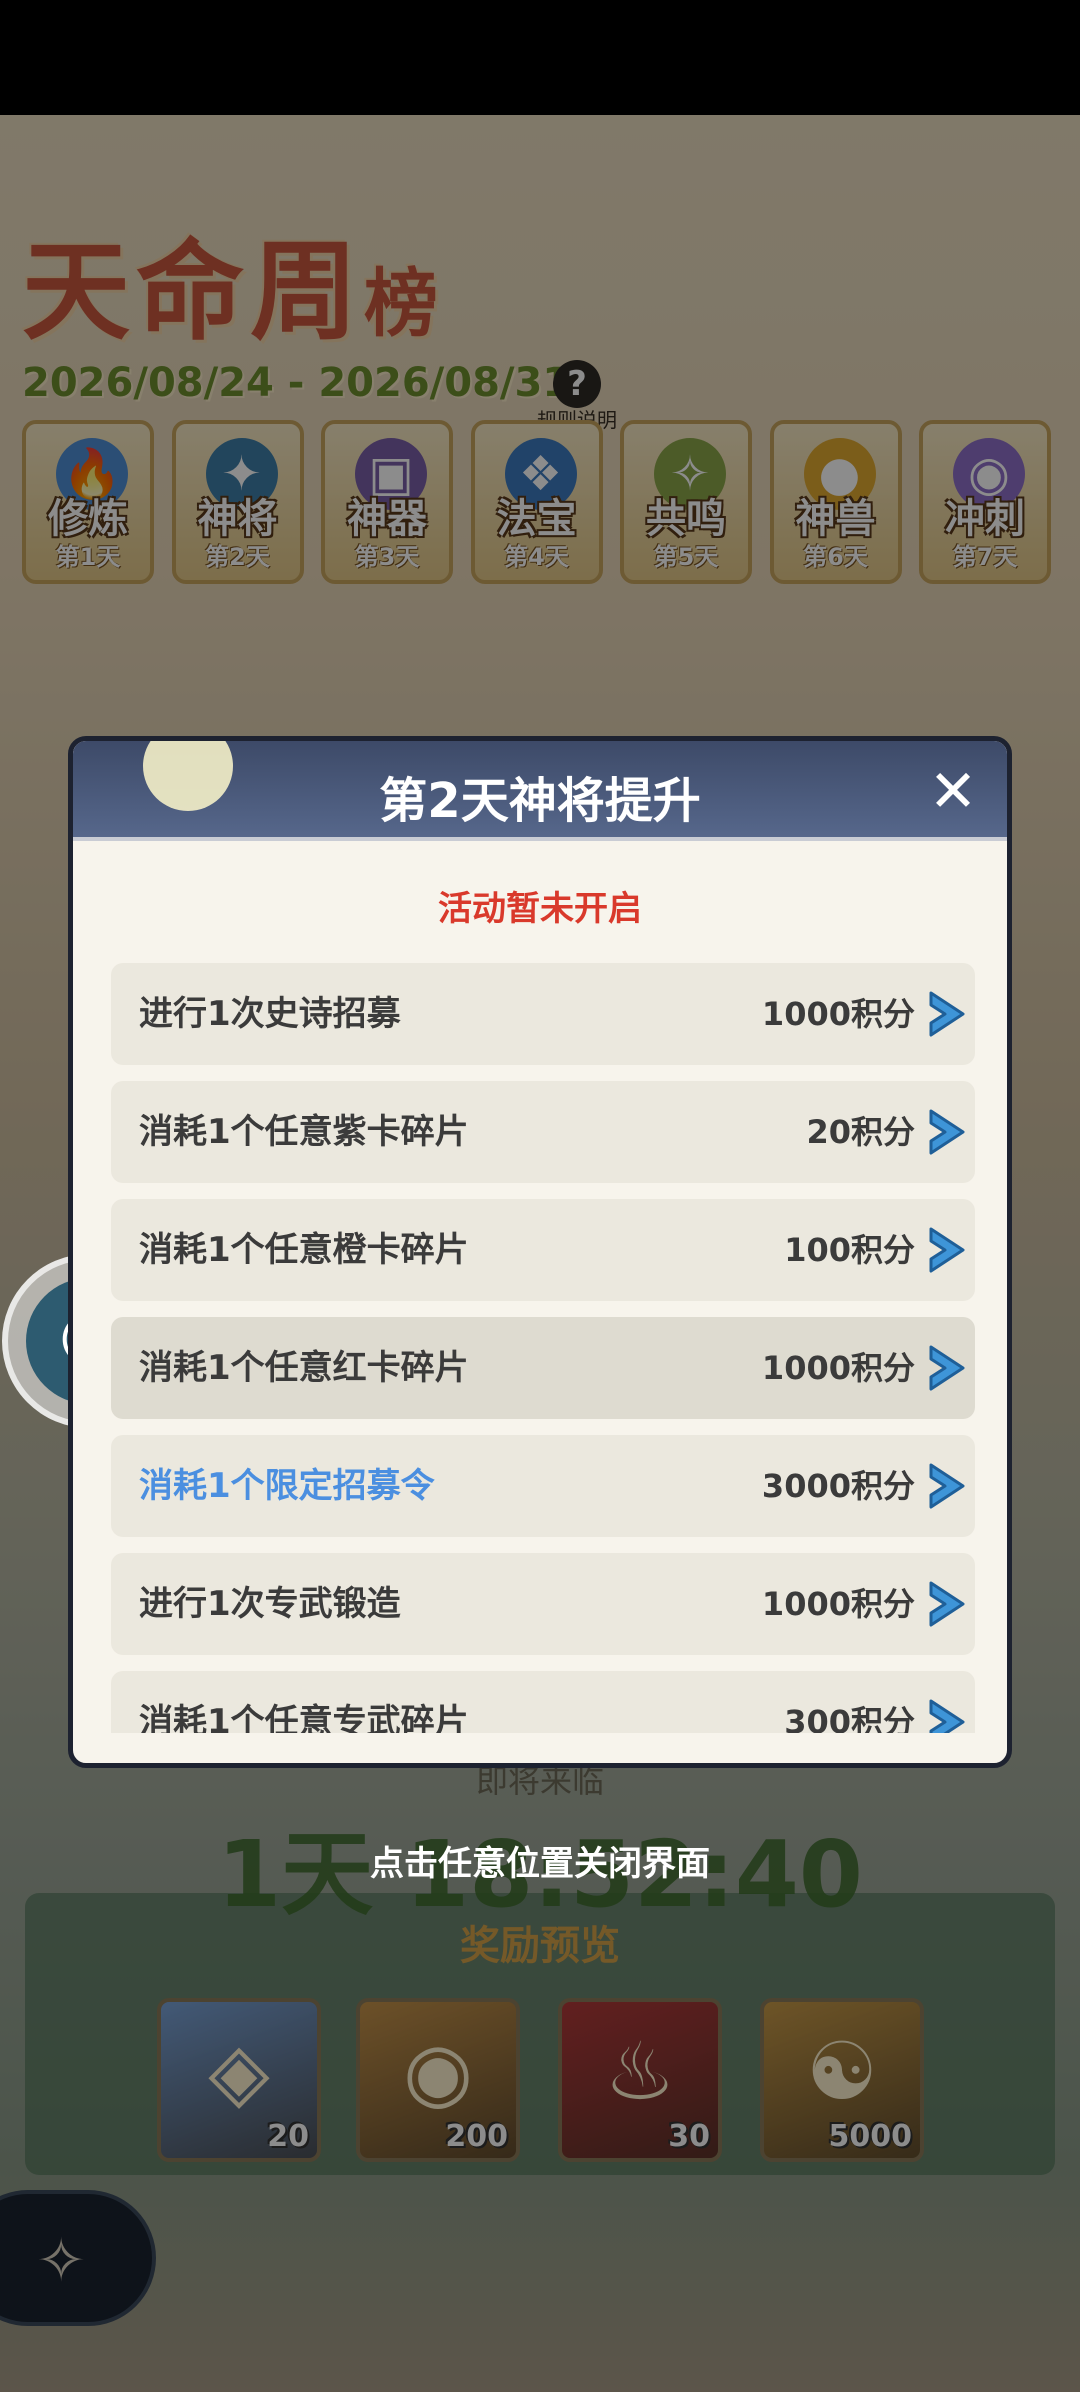 This screenshot has width=1080, height=2392. Describe the element at coordinates (304, 1717) in the screenshot. I see `task-description: 消耗1个任意专武碎片` at that location.